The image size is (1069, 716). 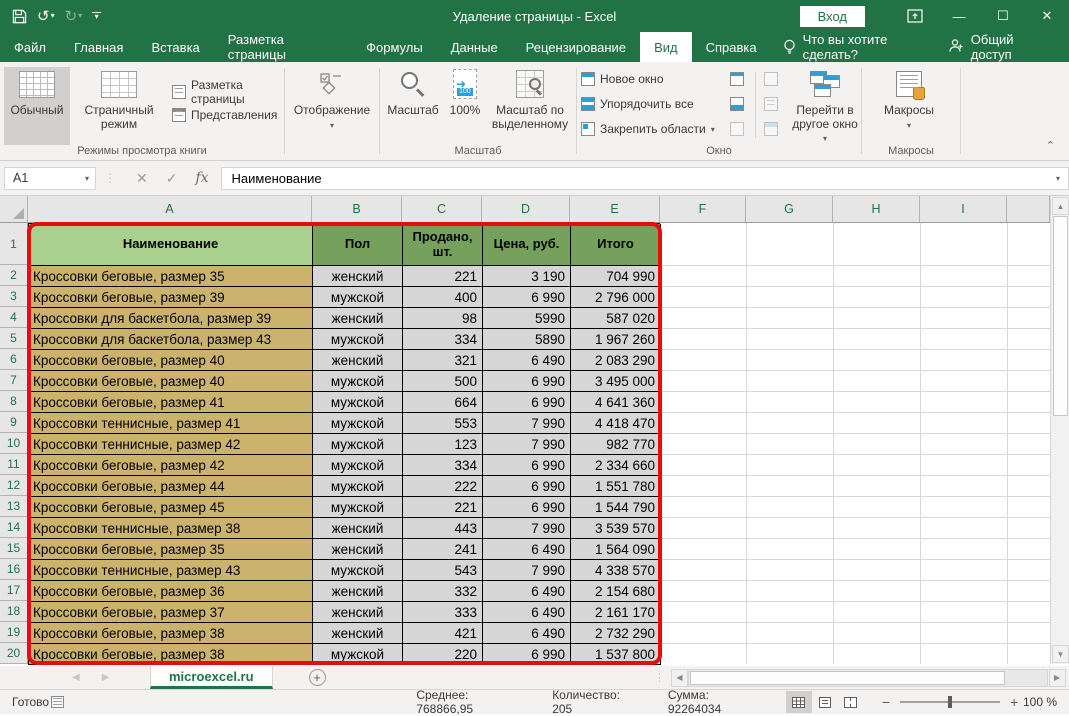 What do you see at coordinates (171, 402) in the screenshot?
I see `table-cell: Кроссовки беговые, размер 41` at bounding box center [171, 402].